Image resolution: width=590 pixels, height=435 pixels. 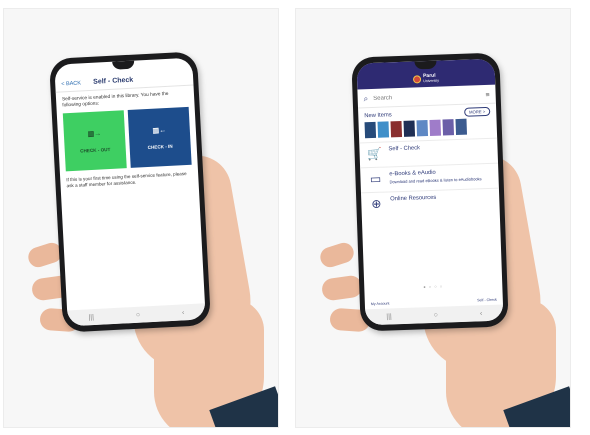 I want to click on brand-sub: University, so click(x=431, y=81).